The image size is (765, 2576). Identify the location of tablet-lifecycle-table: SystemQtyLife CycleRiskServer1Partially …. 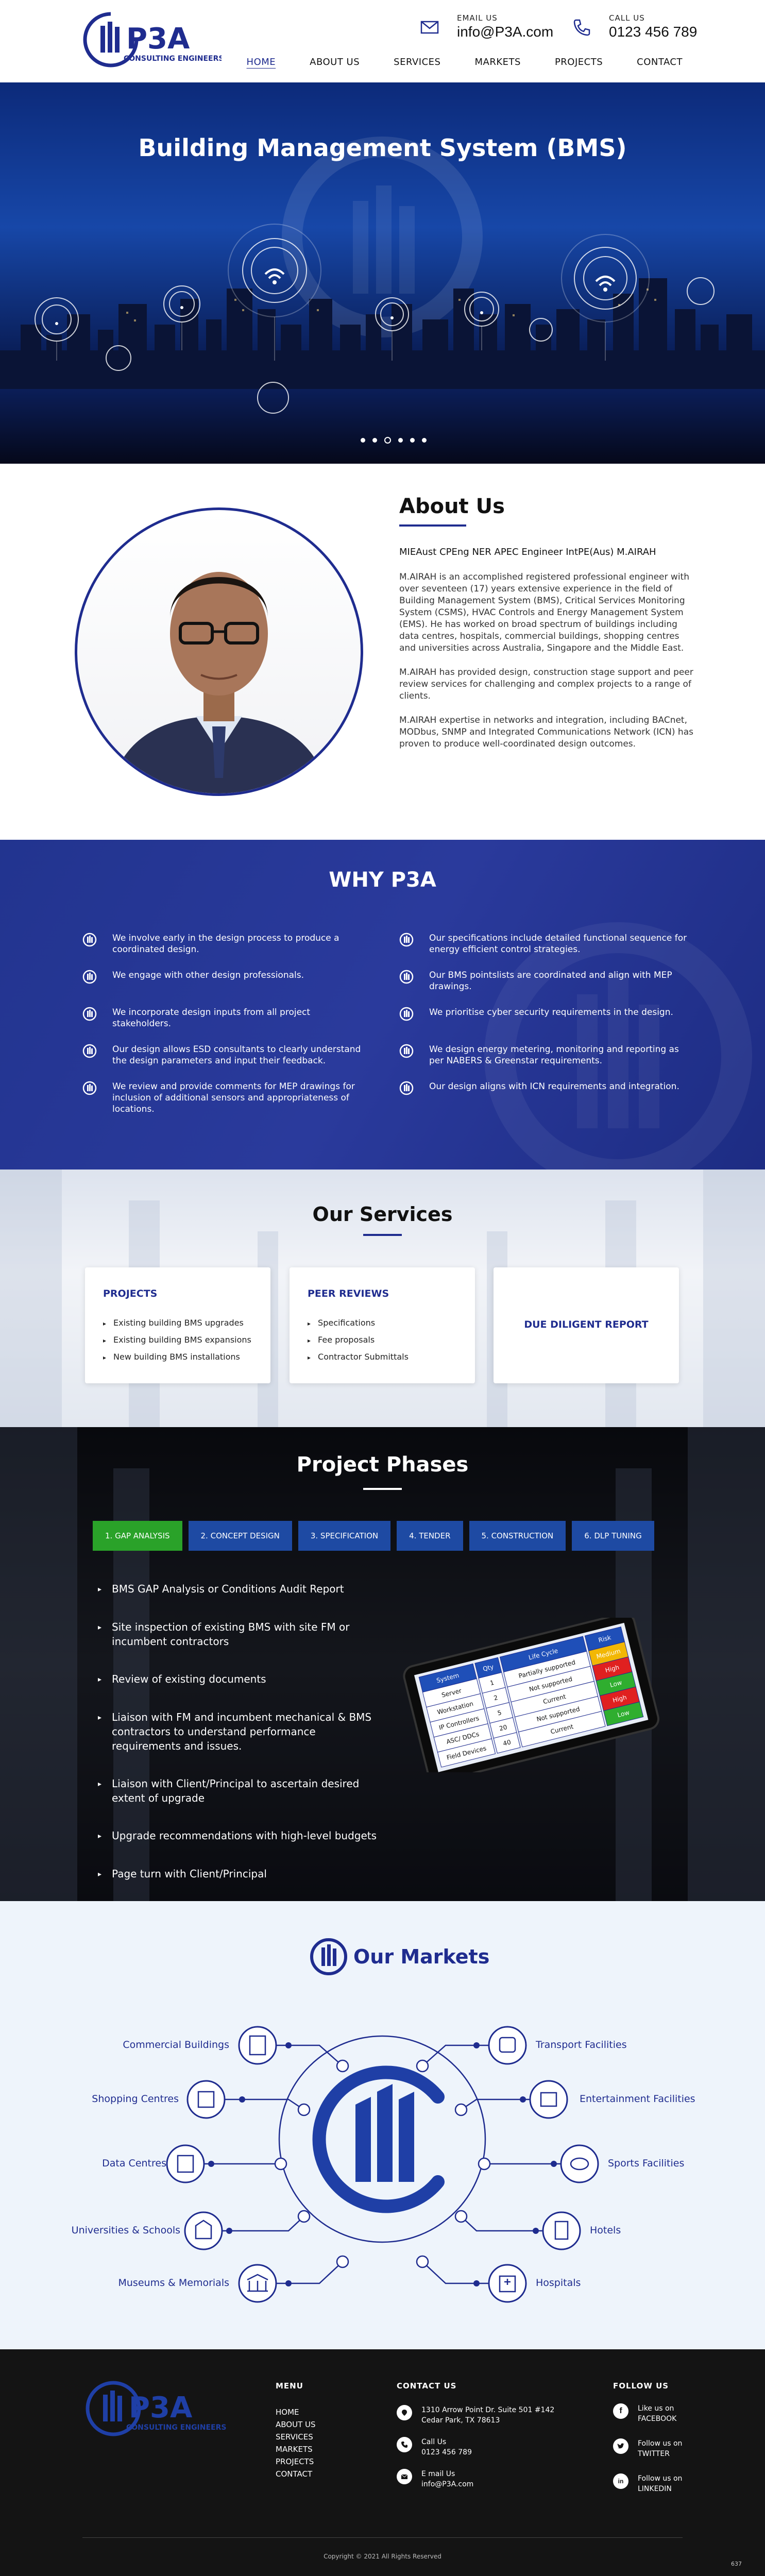
(531, 1695).